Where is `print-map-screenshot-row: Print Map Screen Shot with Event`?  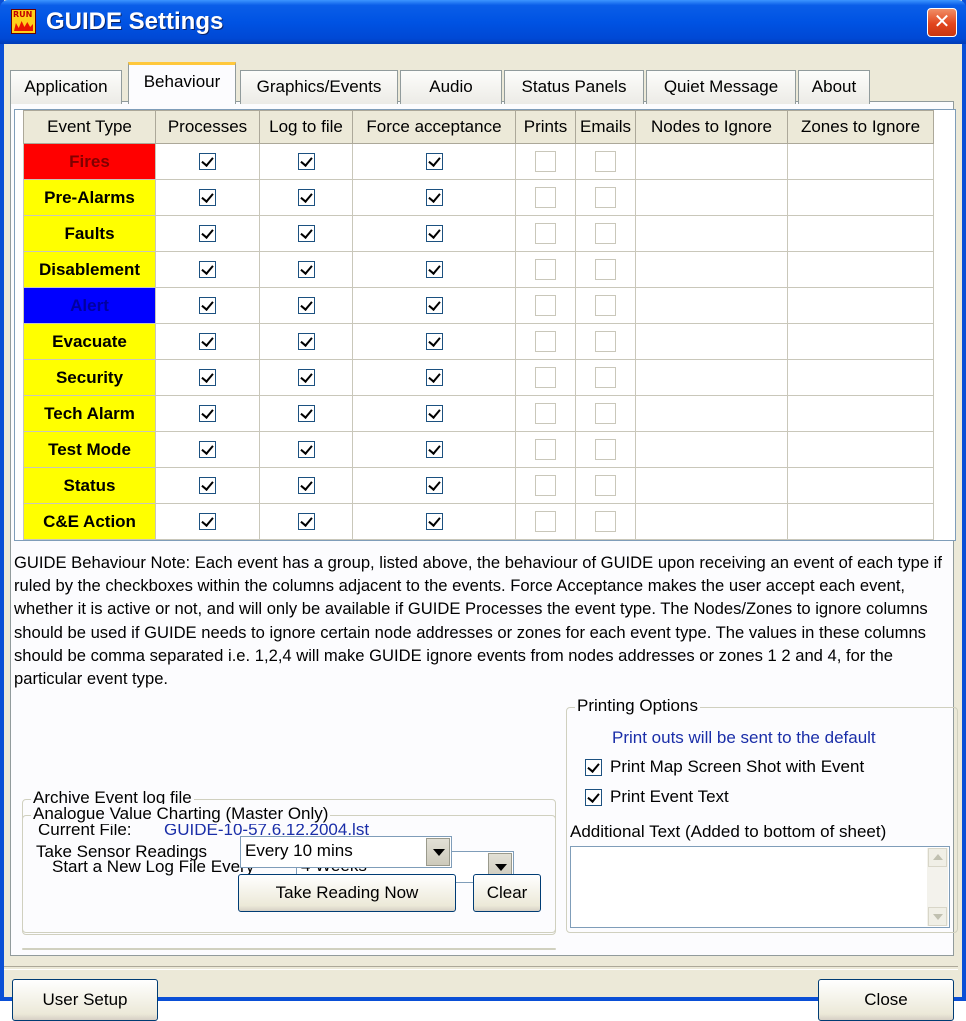 print-map-screenshot-row: Print Map Screen Shot with Event is located at coordinates (724, 767).